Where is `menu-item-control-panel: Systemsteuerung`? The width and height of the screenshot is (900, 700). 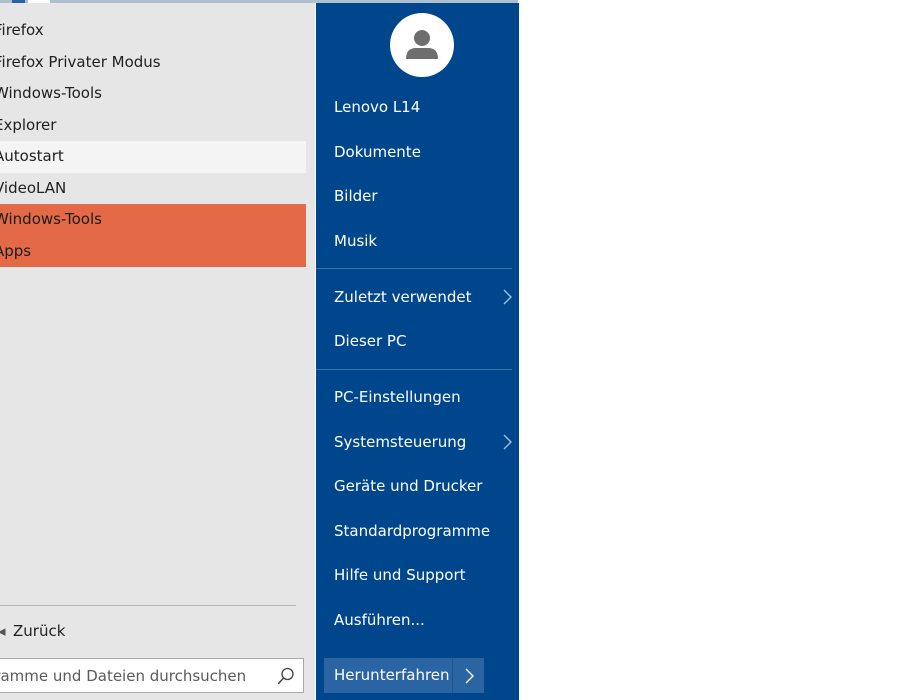 menu-item-control-panel: Systemsteuerung is located at coordinates (417, 442).